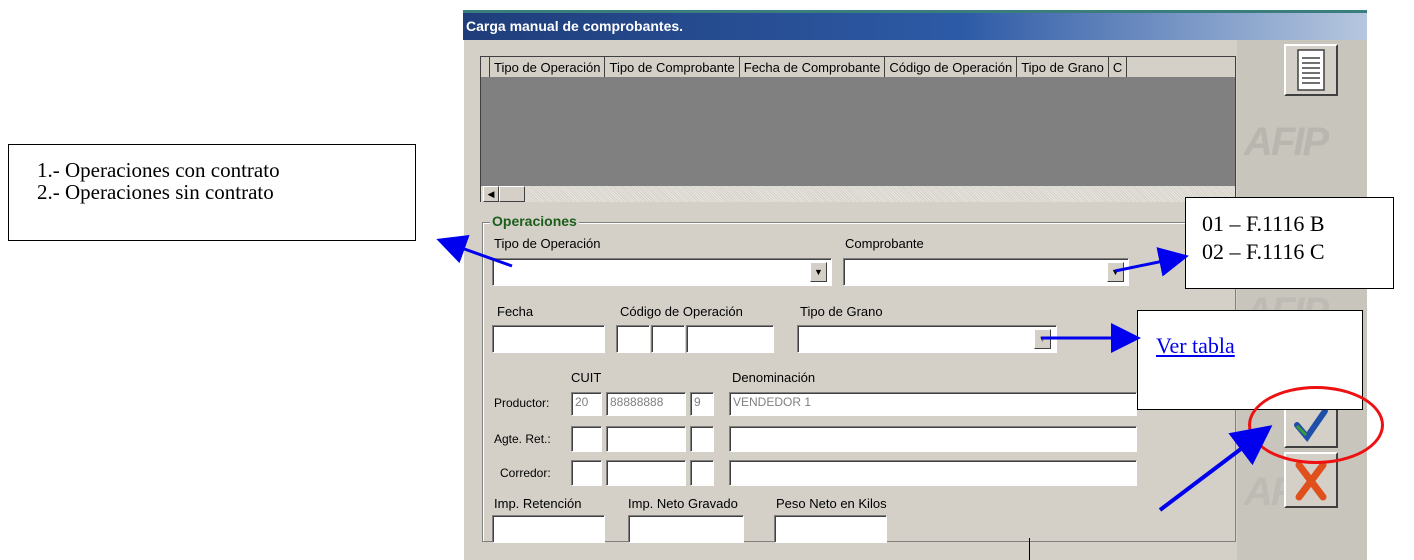 The width and height of the screenshot is (1414, 560). What do you see at coordinates (1215, 468) in the screenshot?
I see `arrow-to-accept-button` at bounding box center [1215, 468].